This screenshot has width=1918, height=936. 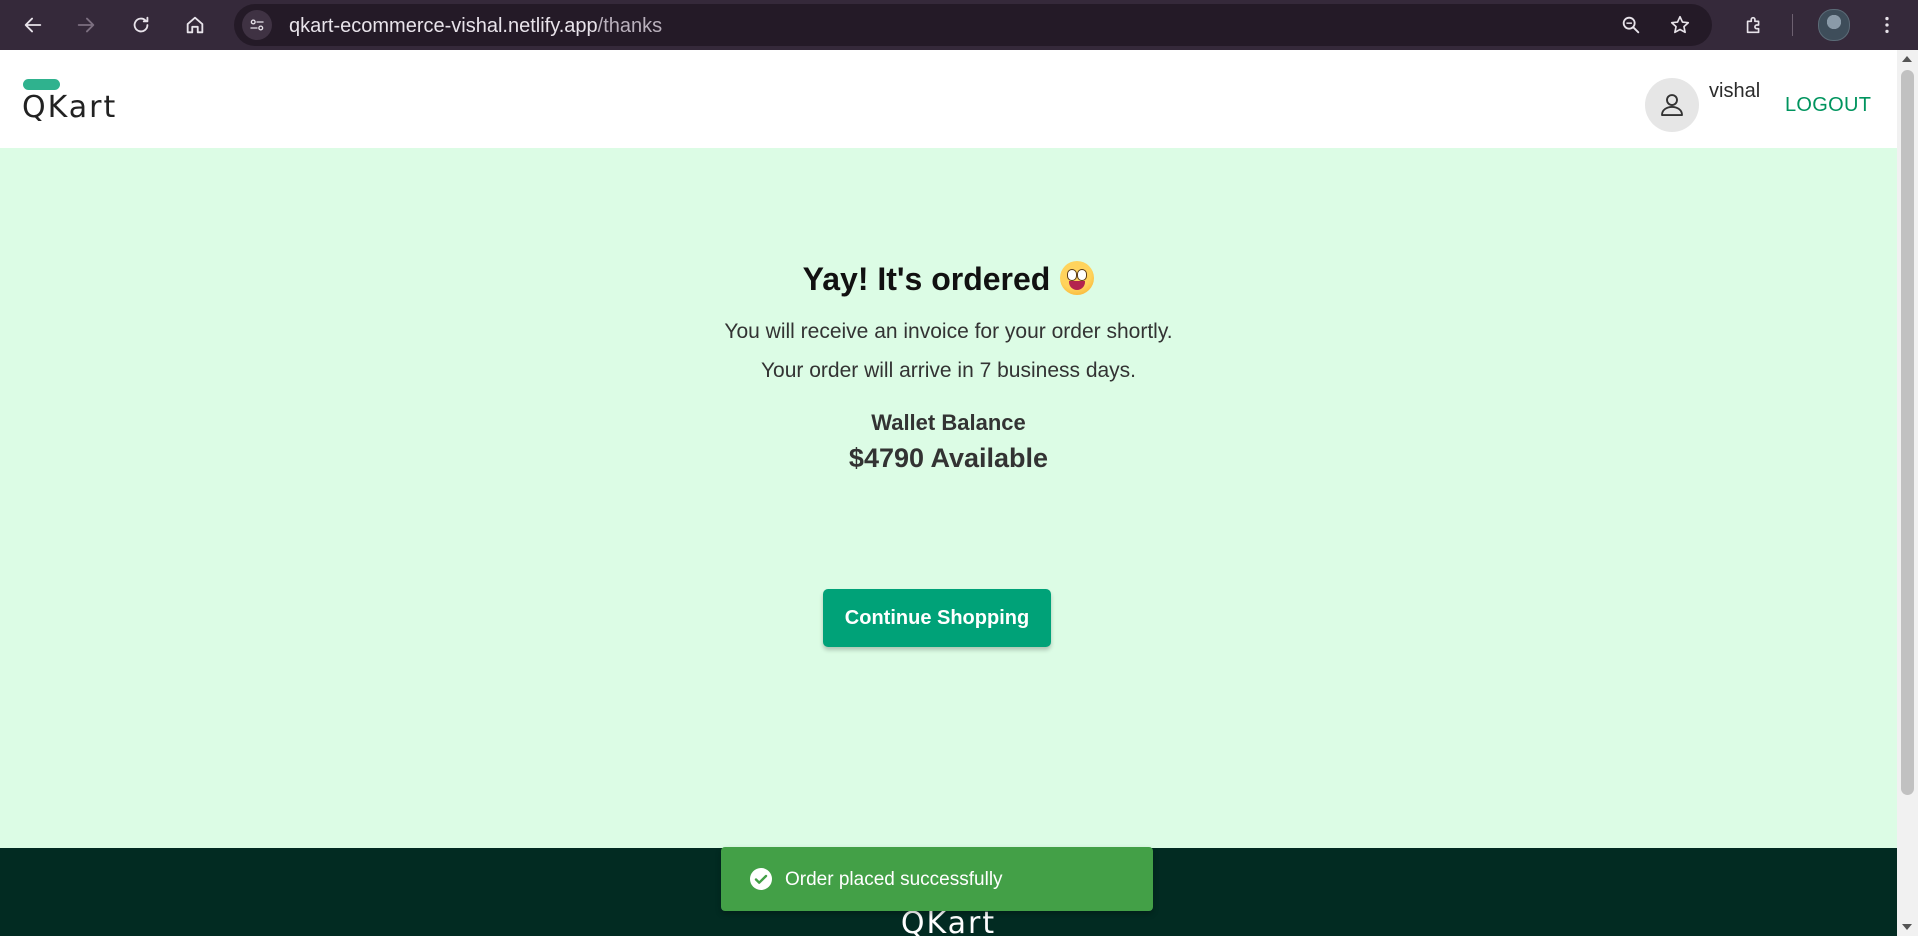 I want to click on page-title: Yay! It's ordered, so click(x=948, y=279).